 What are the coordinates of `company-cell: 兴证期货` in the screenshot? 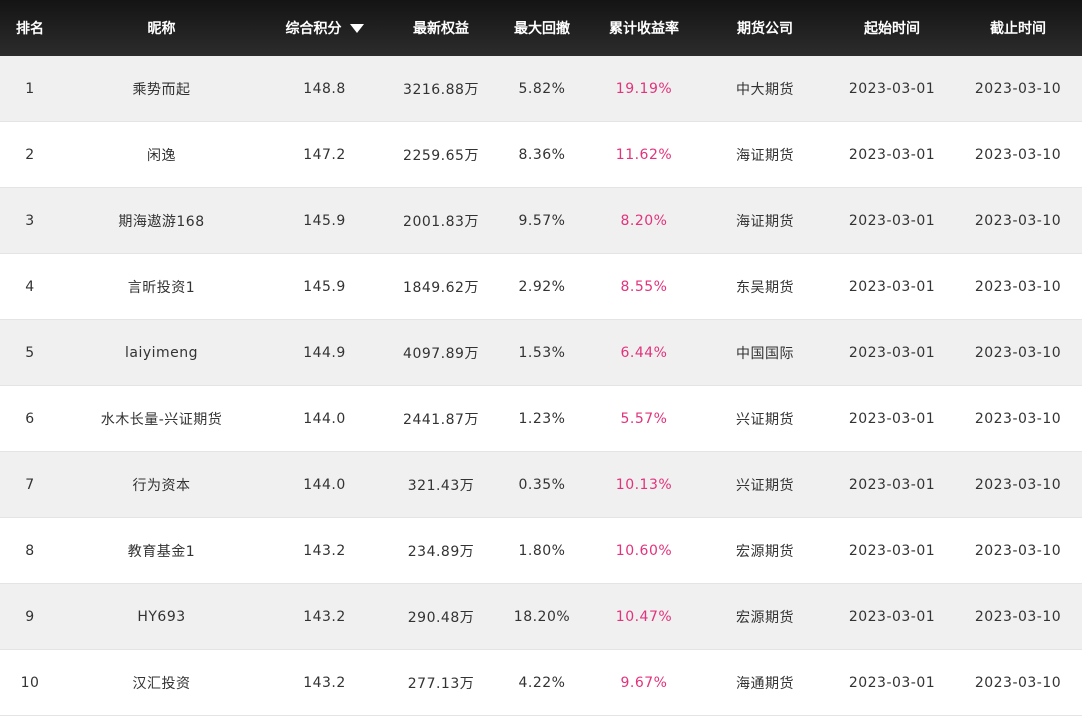 It's located at (765, 419).